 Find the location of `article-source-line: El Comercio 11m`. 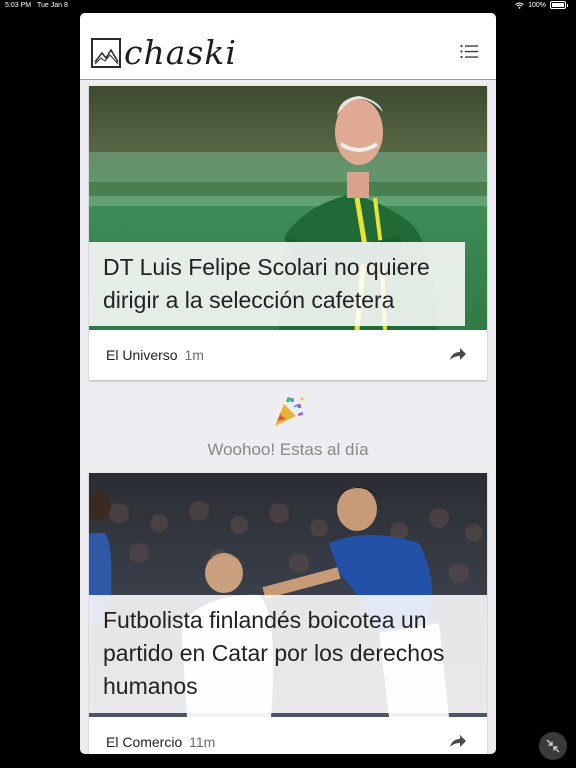

article-source-line: El Comercio 11m is located at coordinates (160, 742).